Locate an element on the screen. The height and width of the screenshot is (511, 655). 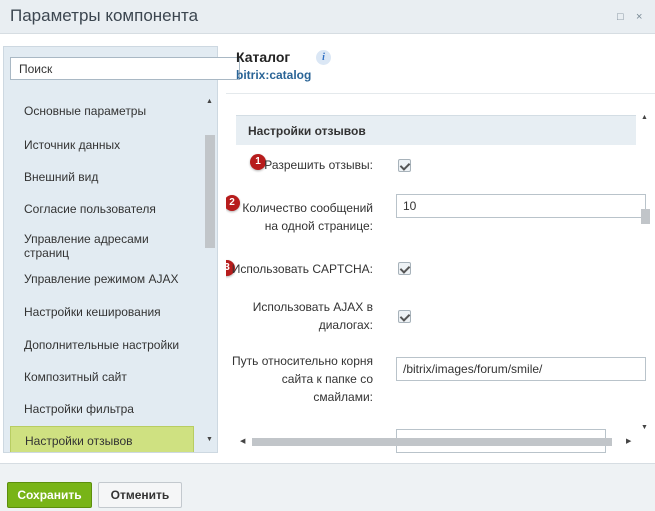
component-code: bitrix:catalog is located at coordinates (274, 75).